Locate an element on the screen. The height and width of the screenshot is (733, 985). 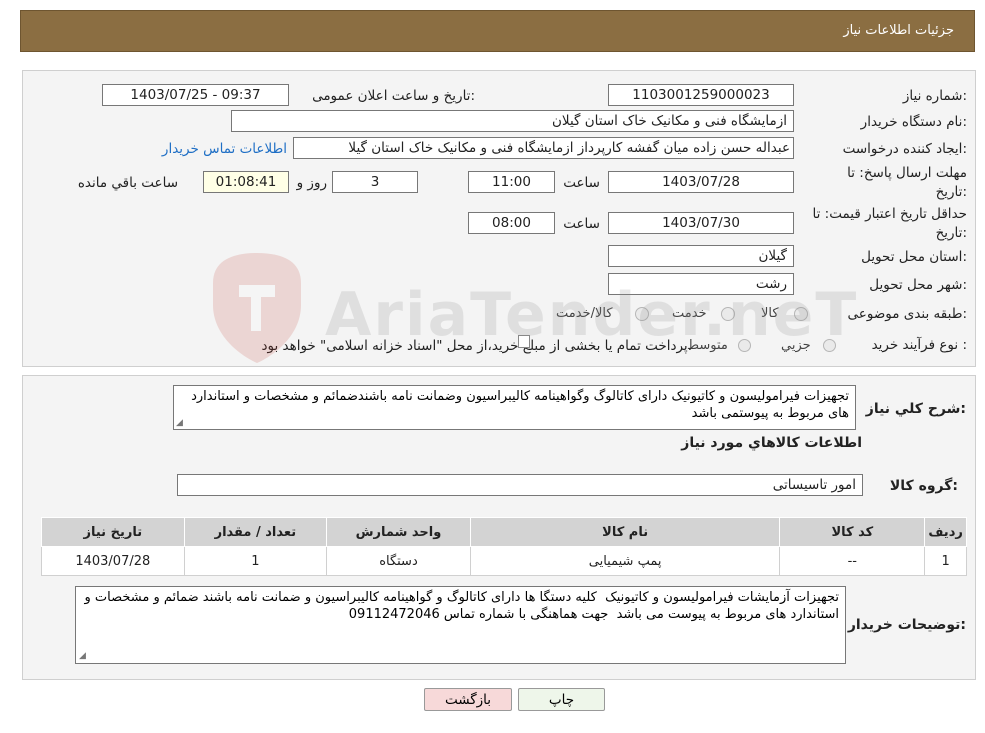
category-option-service: خدمت is located at coordinates (689, 313).